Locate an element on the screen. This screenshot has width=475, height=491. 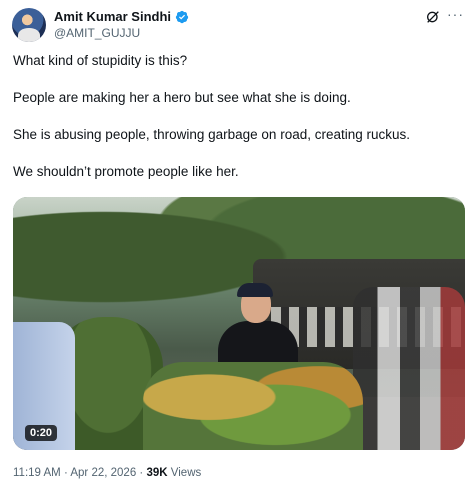
author-name-row: Amit Kumar Sindhi is located at coordinates (121, 16).